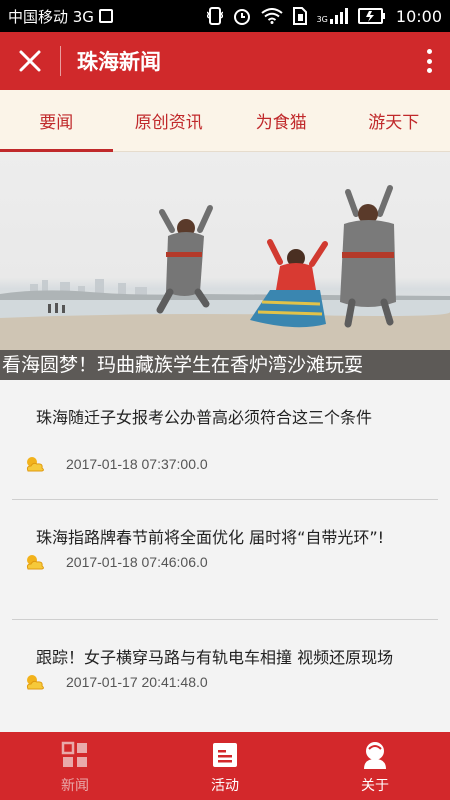  What do you see at coordinates (74, 754) in the screenshot?
I see `grid-icon` at bounding box center [74, 754].